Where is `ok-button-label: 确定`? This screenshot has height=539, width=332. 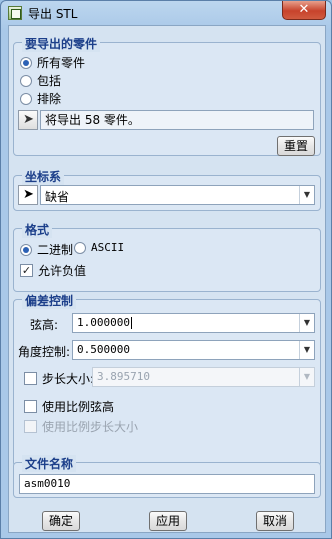
ok-button-label: 确定 is located at coordinates (60, 521).